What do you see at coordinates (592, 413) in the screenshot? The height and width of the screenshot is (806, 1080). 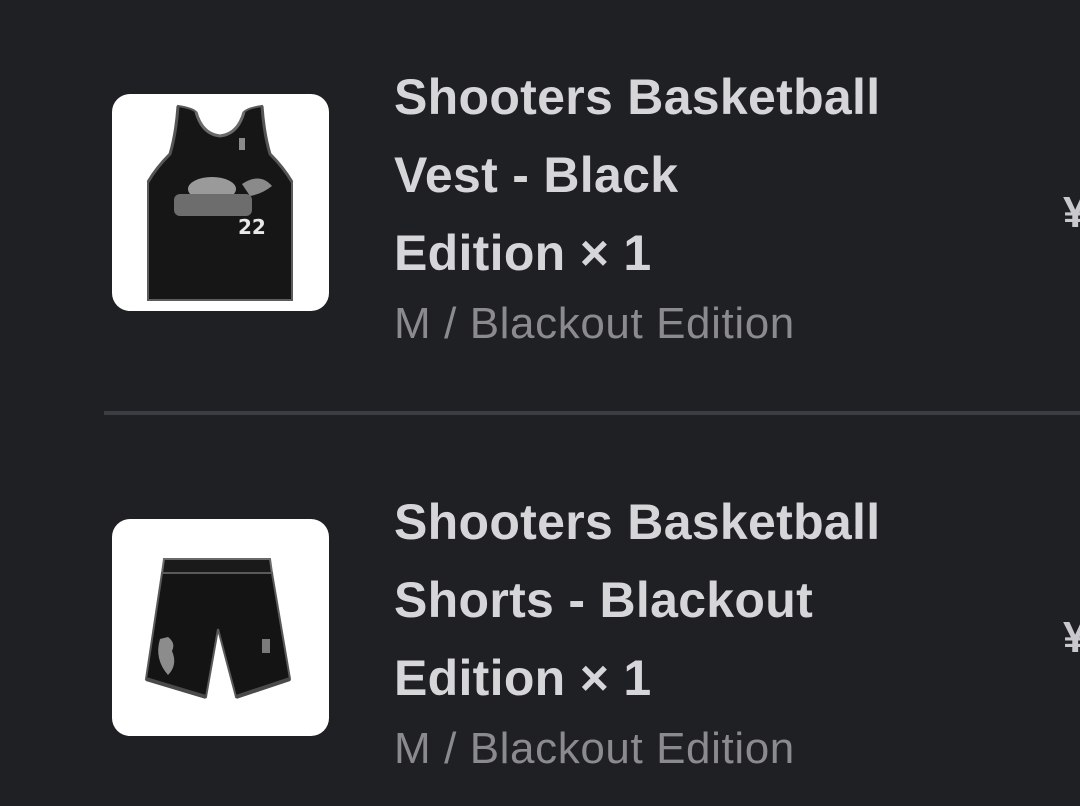 I see `item-divider` at bounding box center [592, 413].